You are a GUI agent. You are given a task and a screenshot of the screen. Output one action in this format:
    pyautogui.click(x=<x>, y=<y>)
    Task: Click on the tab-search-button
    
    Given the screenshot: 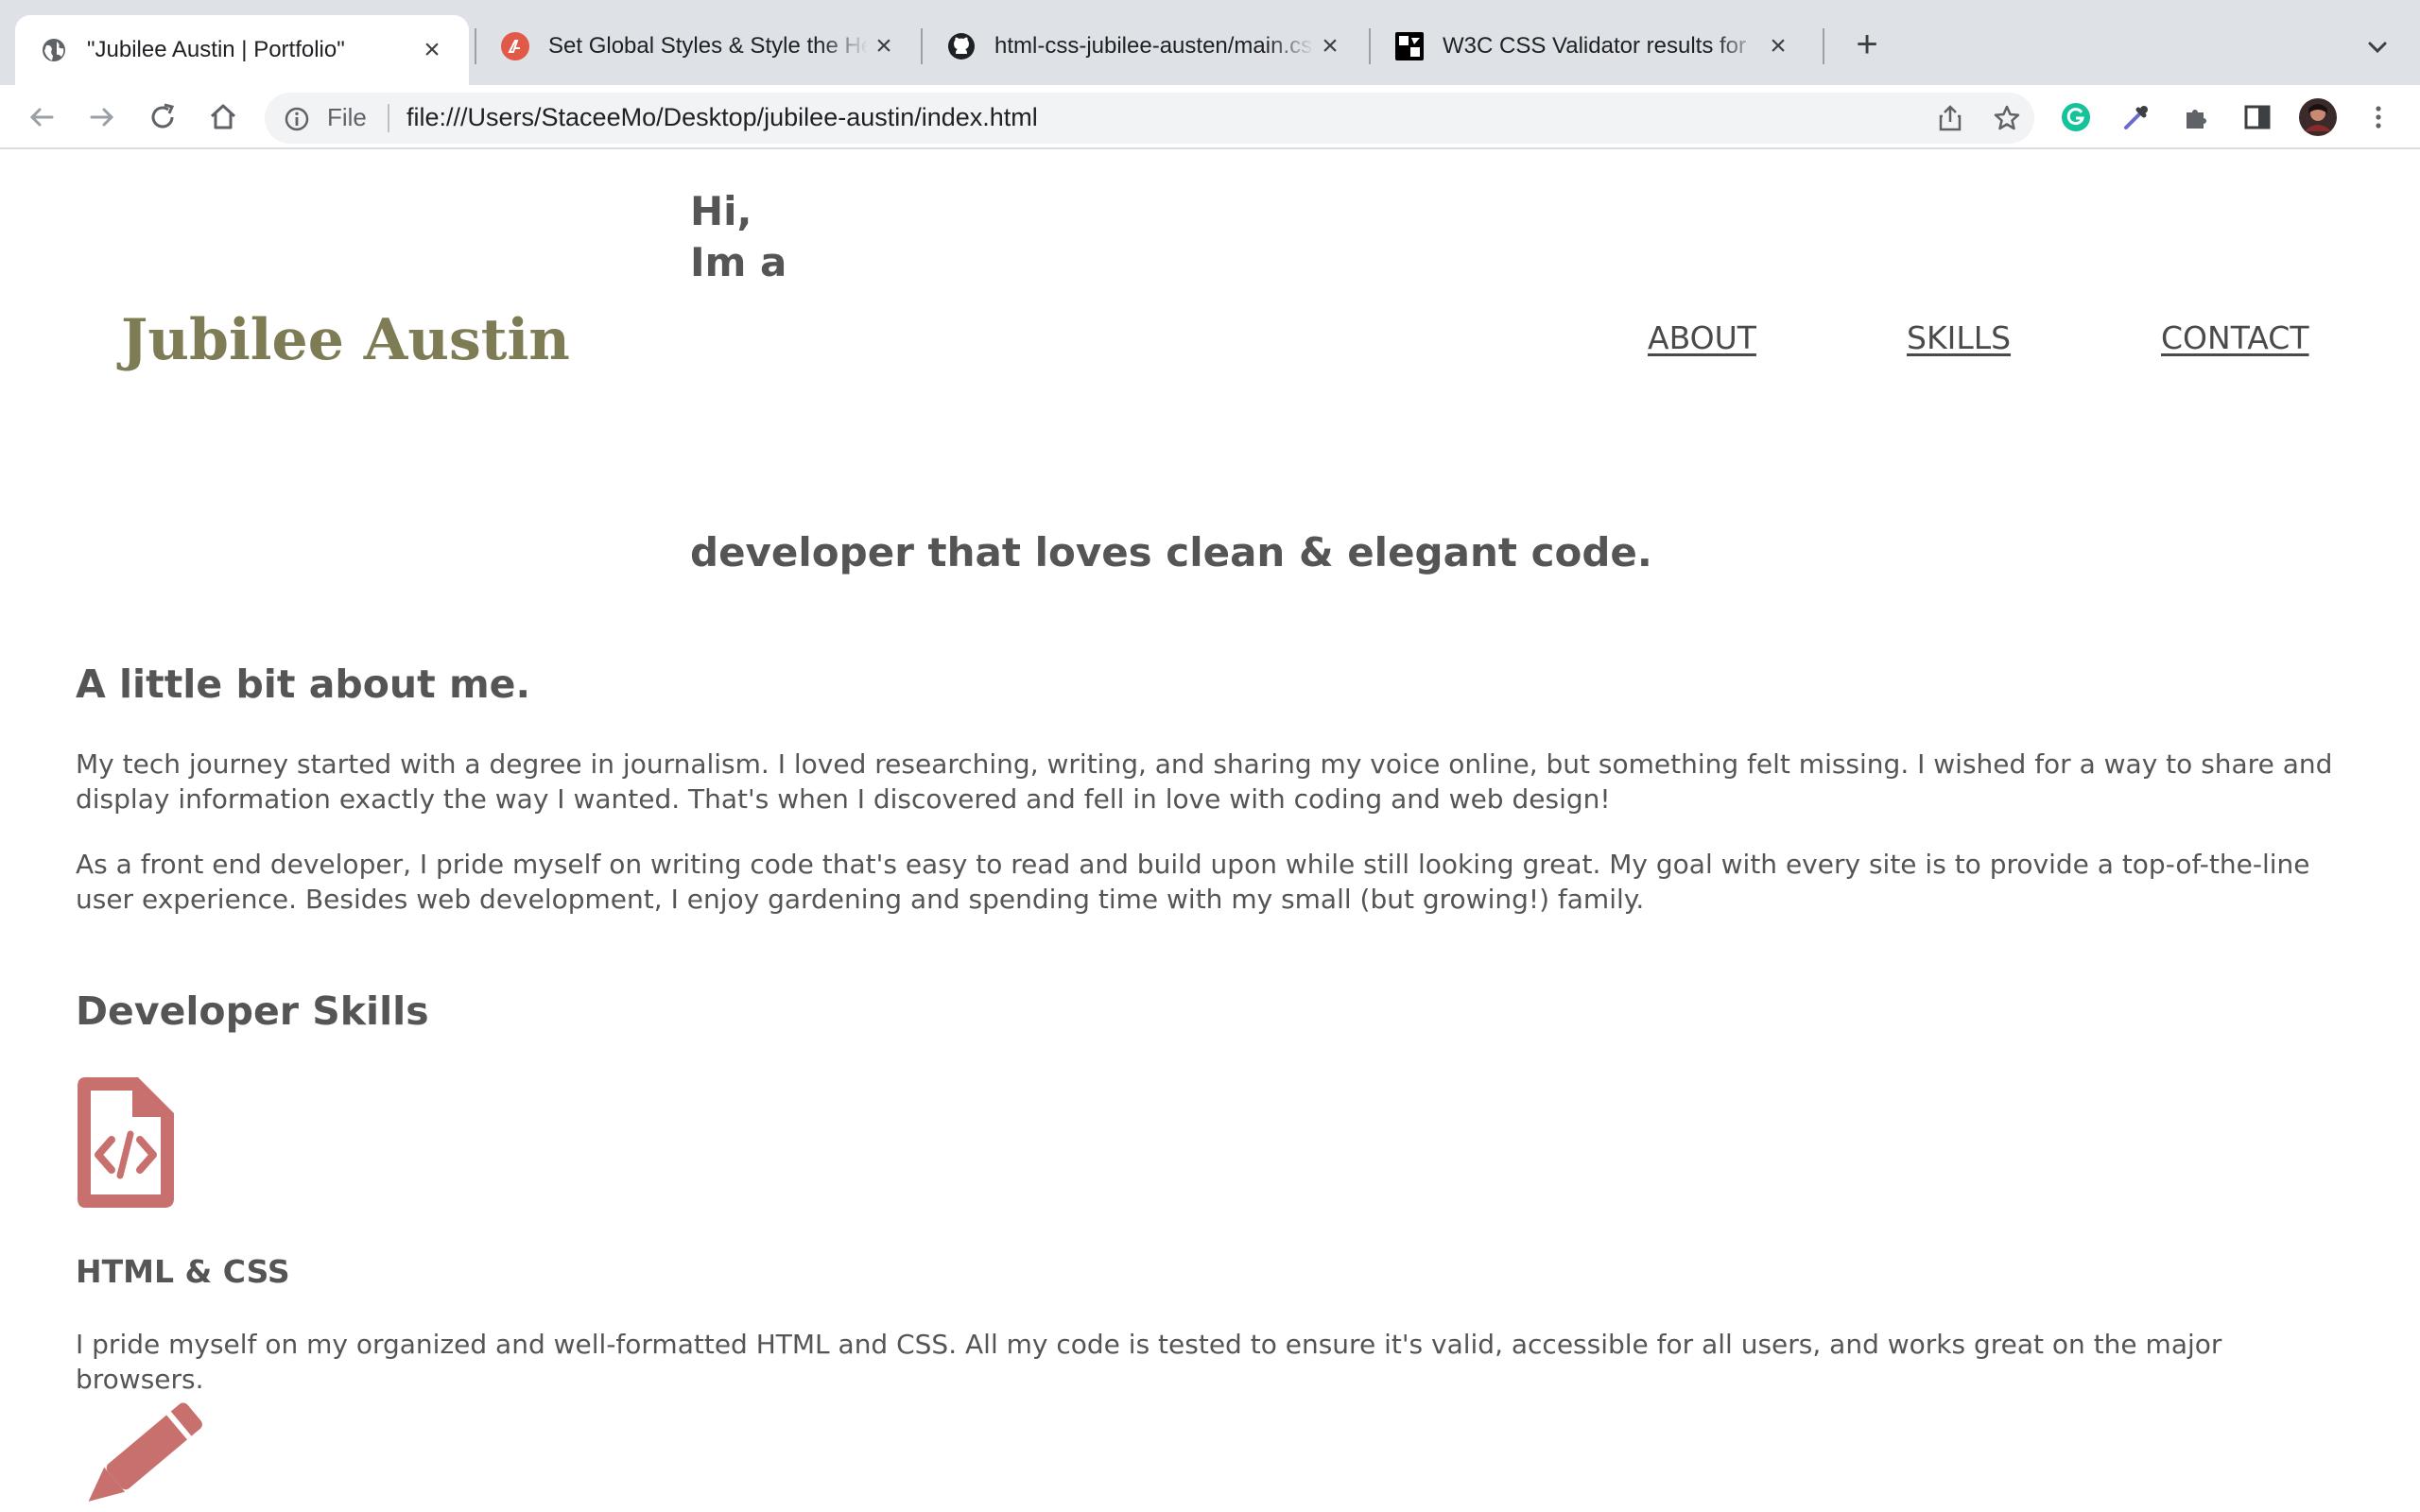 What is the action you would take?
    pyautogui.click(x=2377, y=47)
    